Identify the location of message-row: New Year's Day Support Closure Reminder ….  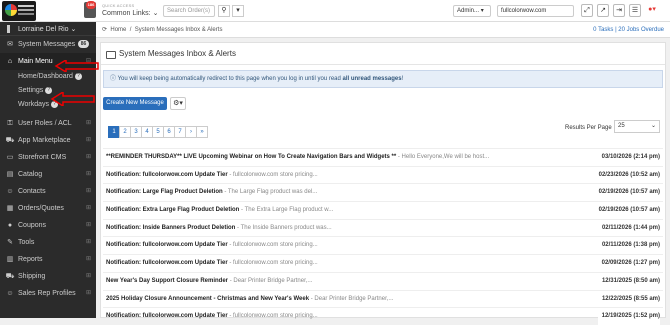
(383, 280).